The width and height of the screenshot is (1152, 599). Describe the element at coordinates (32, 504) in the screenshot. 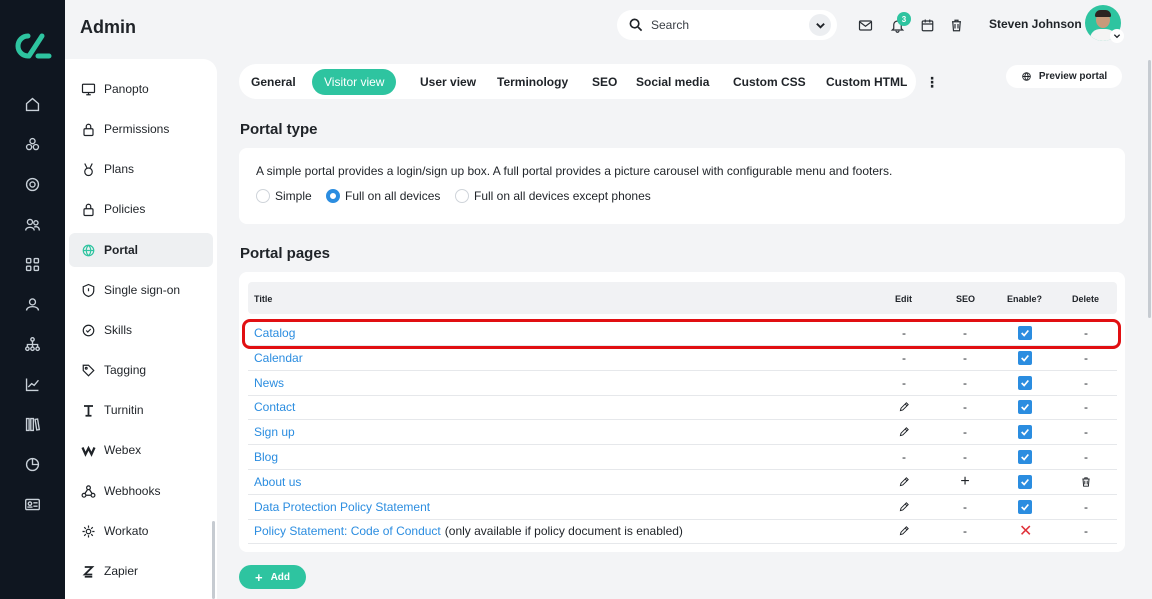

I see `id-card-icon` at that location.